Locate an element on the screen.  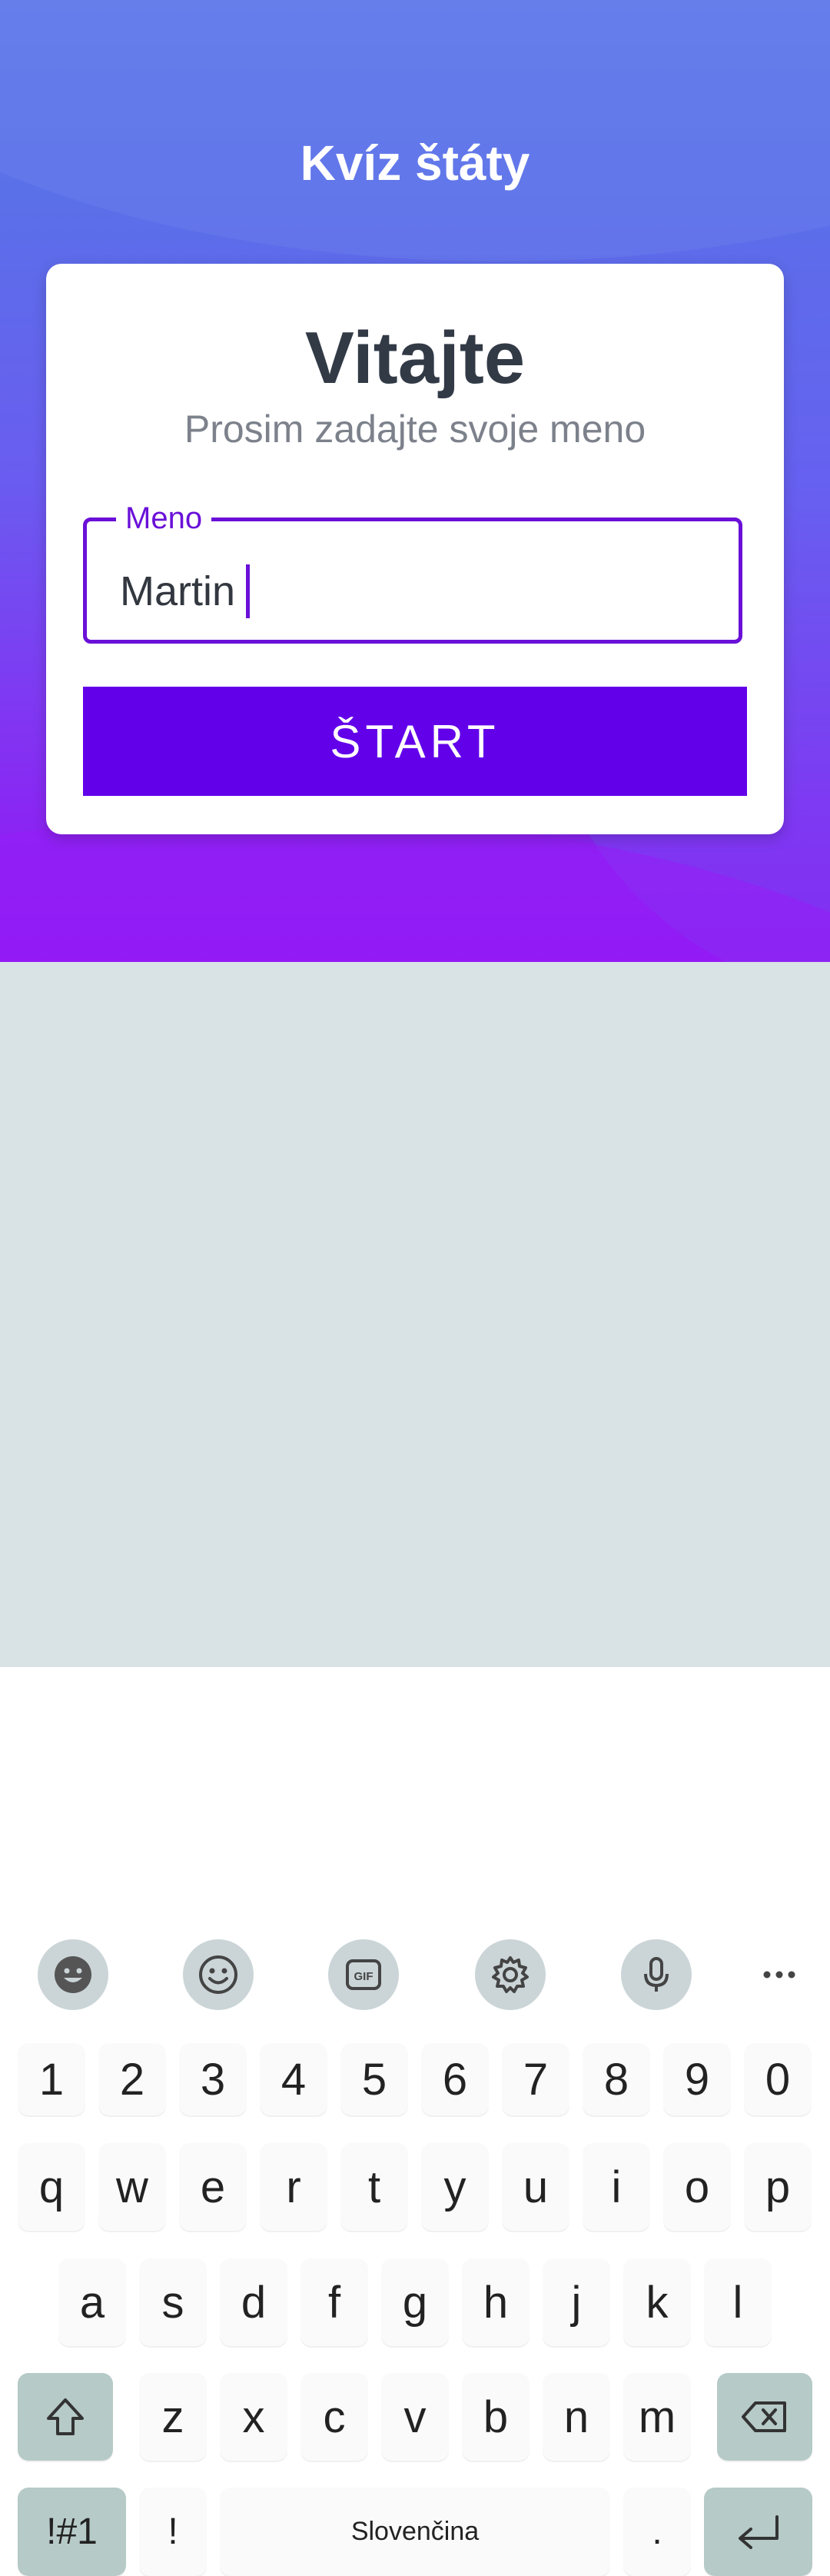
symbols-key: !#1 is located at coordinates (72, 2532).